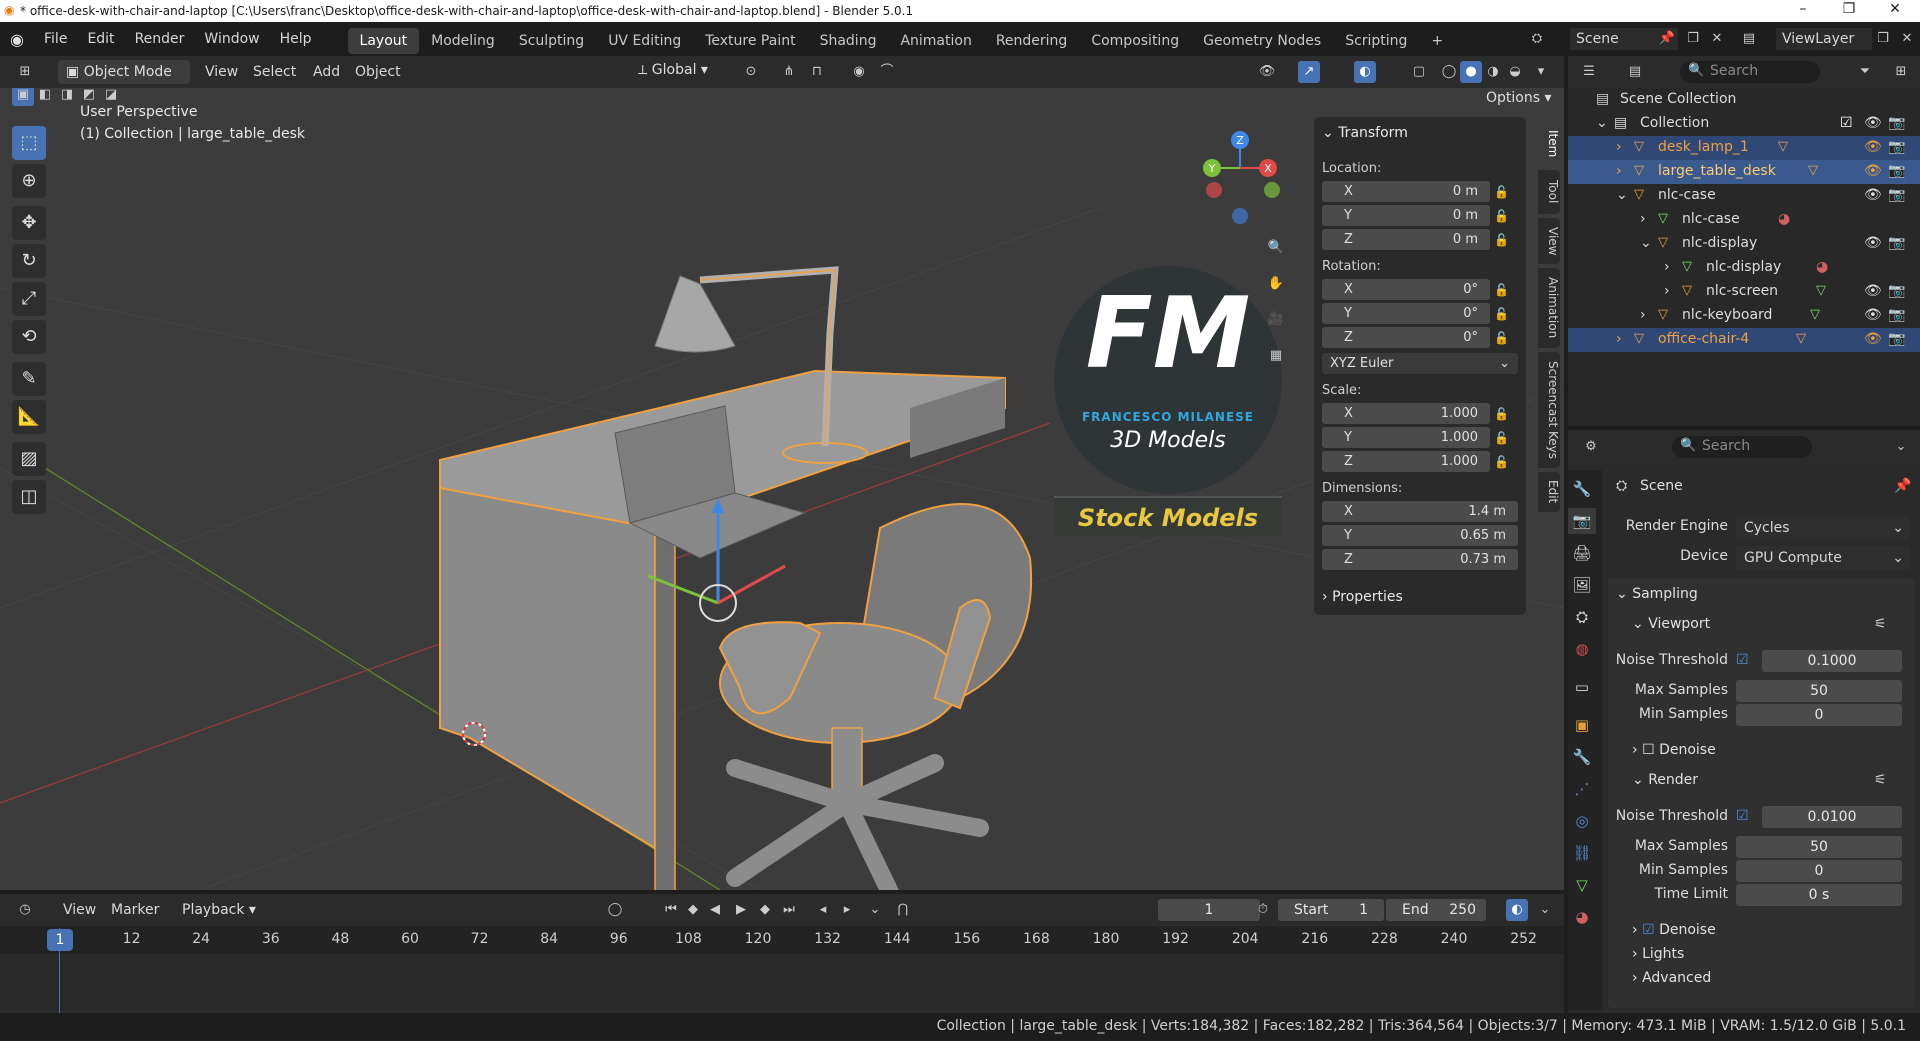 Image resolution: width=1920 pixels, height=1041 pixels. What do you see at coordinates (463, 41) in the screenshot?
I see `tab-modeling: Modeling` at bounding box center [463, 41].